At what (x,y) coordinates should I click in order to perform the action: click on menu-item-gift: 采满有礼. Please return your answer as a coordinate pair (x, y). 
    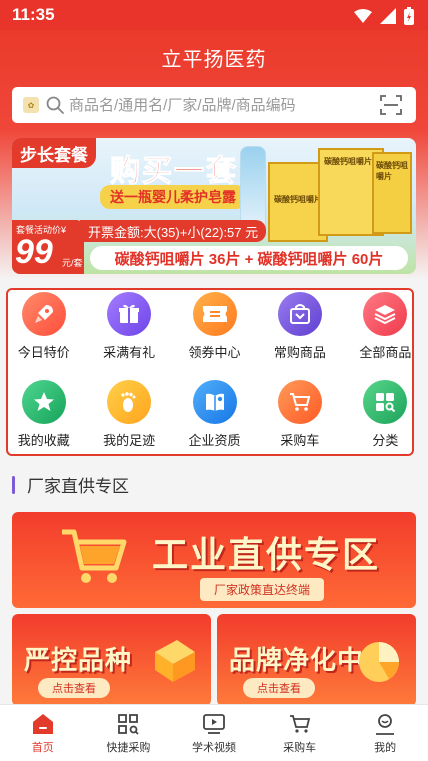
    Looking at the image, I should click on (128, 326).